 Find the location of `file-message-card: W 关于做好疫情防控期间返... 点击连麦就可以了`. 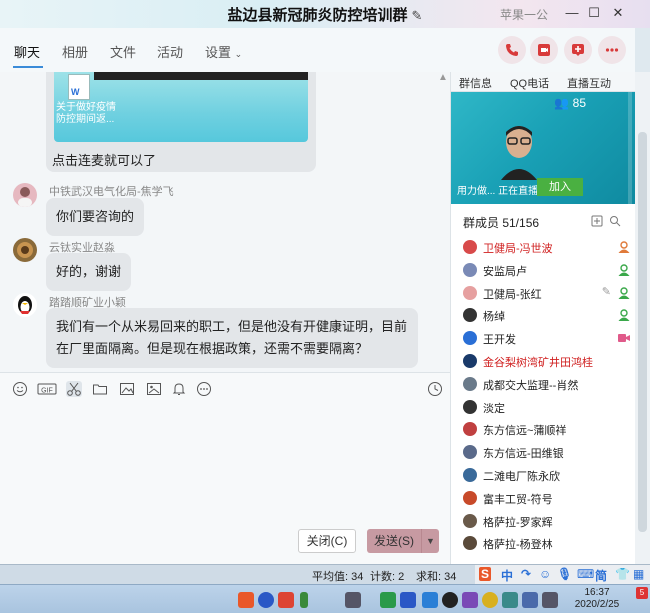

file-message-card: W 关于做好疫情防控期间返... 点击连麦就可以了 is located at coordinates (181, 122).